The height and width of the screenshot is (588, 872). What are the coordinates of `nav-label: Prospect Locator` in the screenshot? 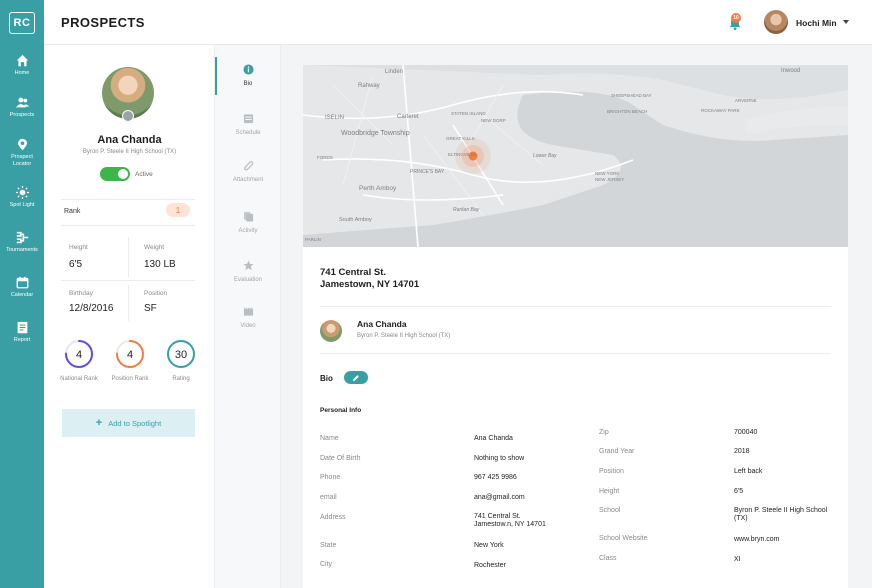 It's located at (22, 160).